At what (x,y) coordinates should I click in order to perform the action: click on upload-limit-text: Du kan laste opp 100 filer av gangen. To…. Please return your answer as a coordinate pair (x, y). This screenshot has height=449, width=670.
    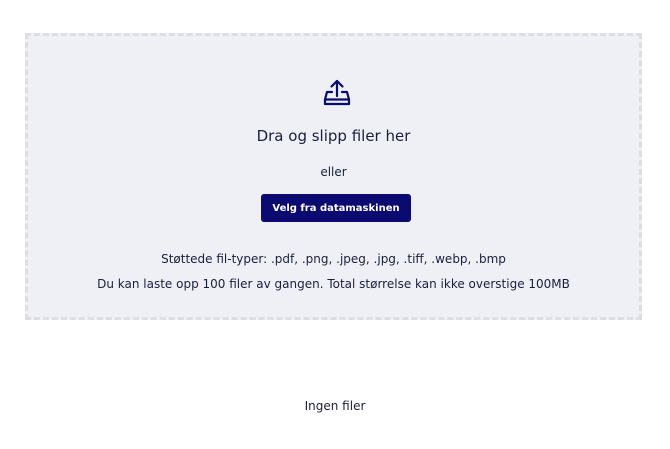
    Looking at the image, I should click on (333, 284).